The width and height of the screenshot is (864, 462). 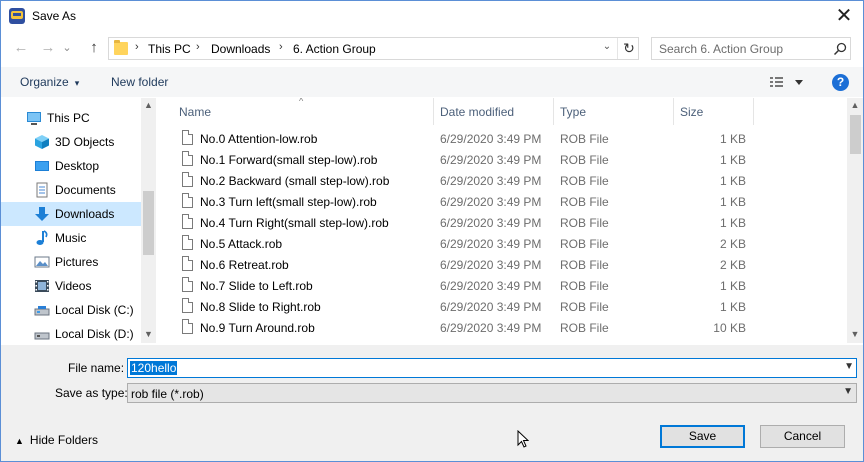 What do you see at coordinates (21, 48) in the screenshot?
I see `back-arrow-icon: ←` at bounding box center [21, 48].